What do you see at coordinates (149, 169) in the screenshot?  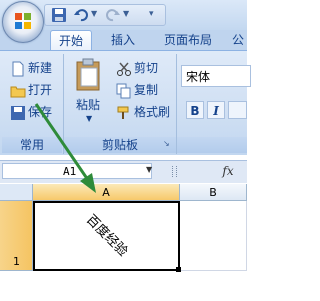 I see `name-box-dropdown-icon: ▼` at bounding box center [149, 169].